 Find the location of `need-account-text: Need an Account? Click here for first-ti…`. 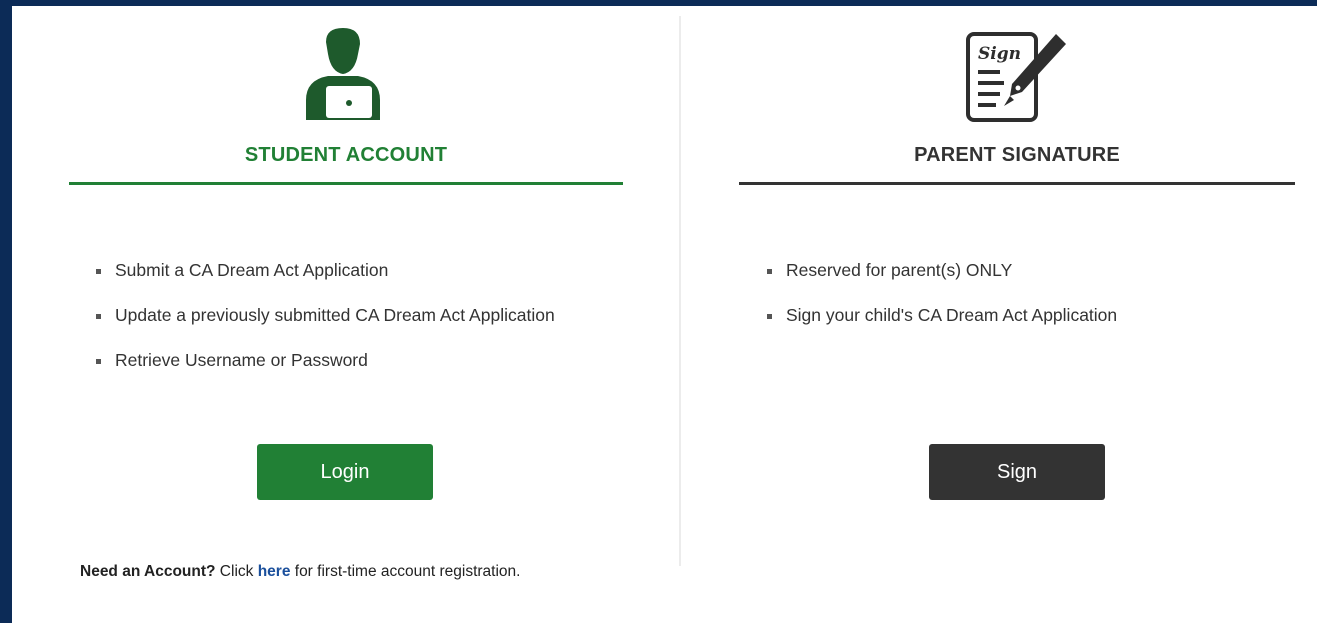

need-account-text: Need an Account? Click here for first-ti… is located at coordinates (300, 572).